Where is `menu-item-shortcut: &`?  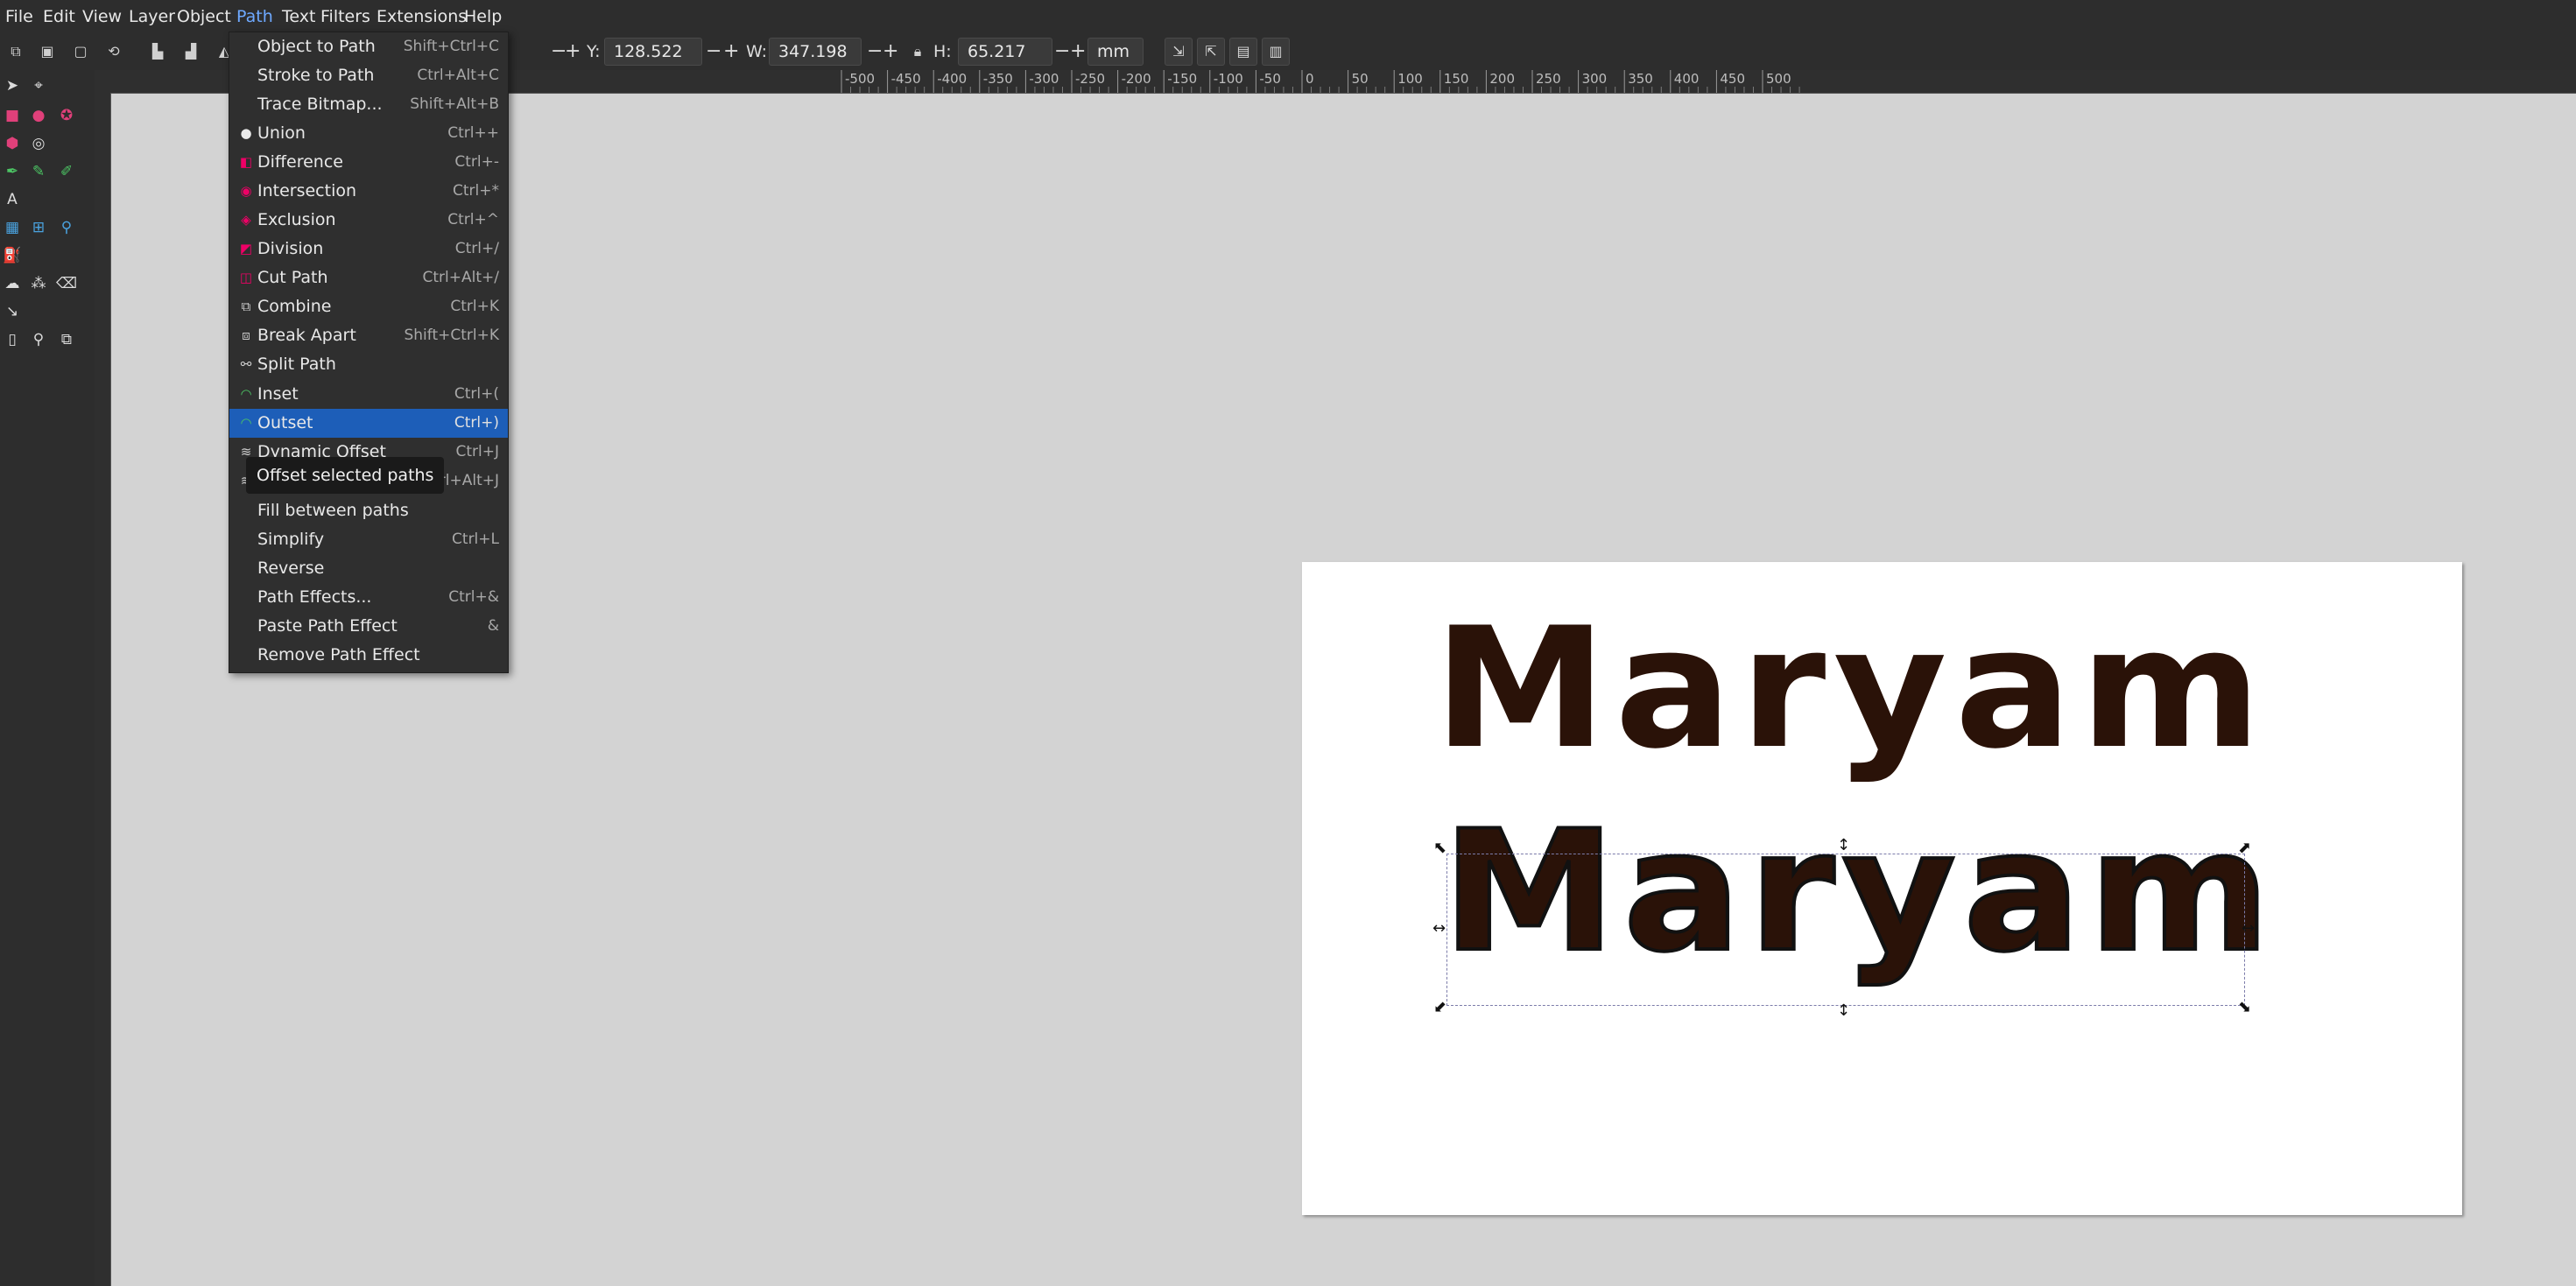 menu-item-shortcut: & is located at coordinates (493, 626).